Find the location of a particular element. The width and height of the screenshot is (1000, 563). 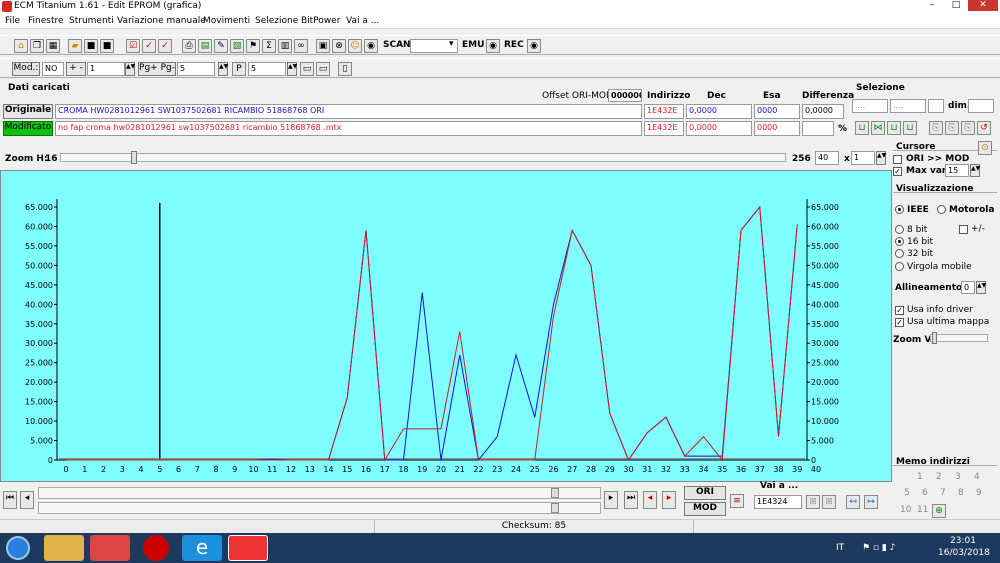

scroll-thumb-ori is located at coordinates (555, 493).